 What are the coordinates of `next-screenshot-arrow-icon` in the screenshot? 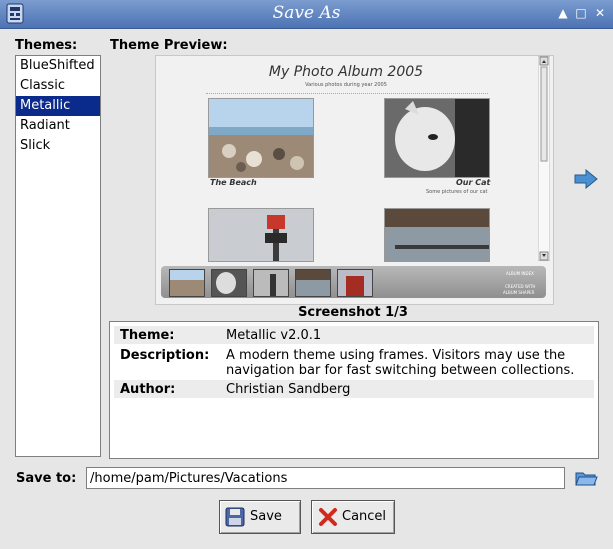 It's located at (586, 179).